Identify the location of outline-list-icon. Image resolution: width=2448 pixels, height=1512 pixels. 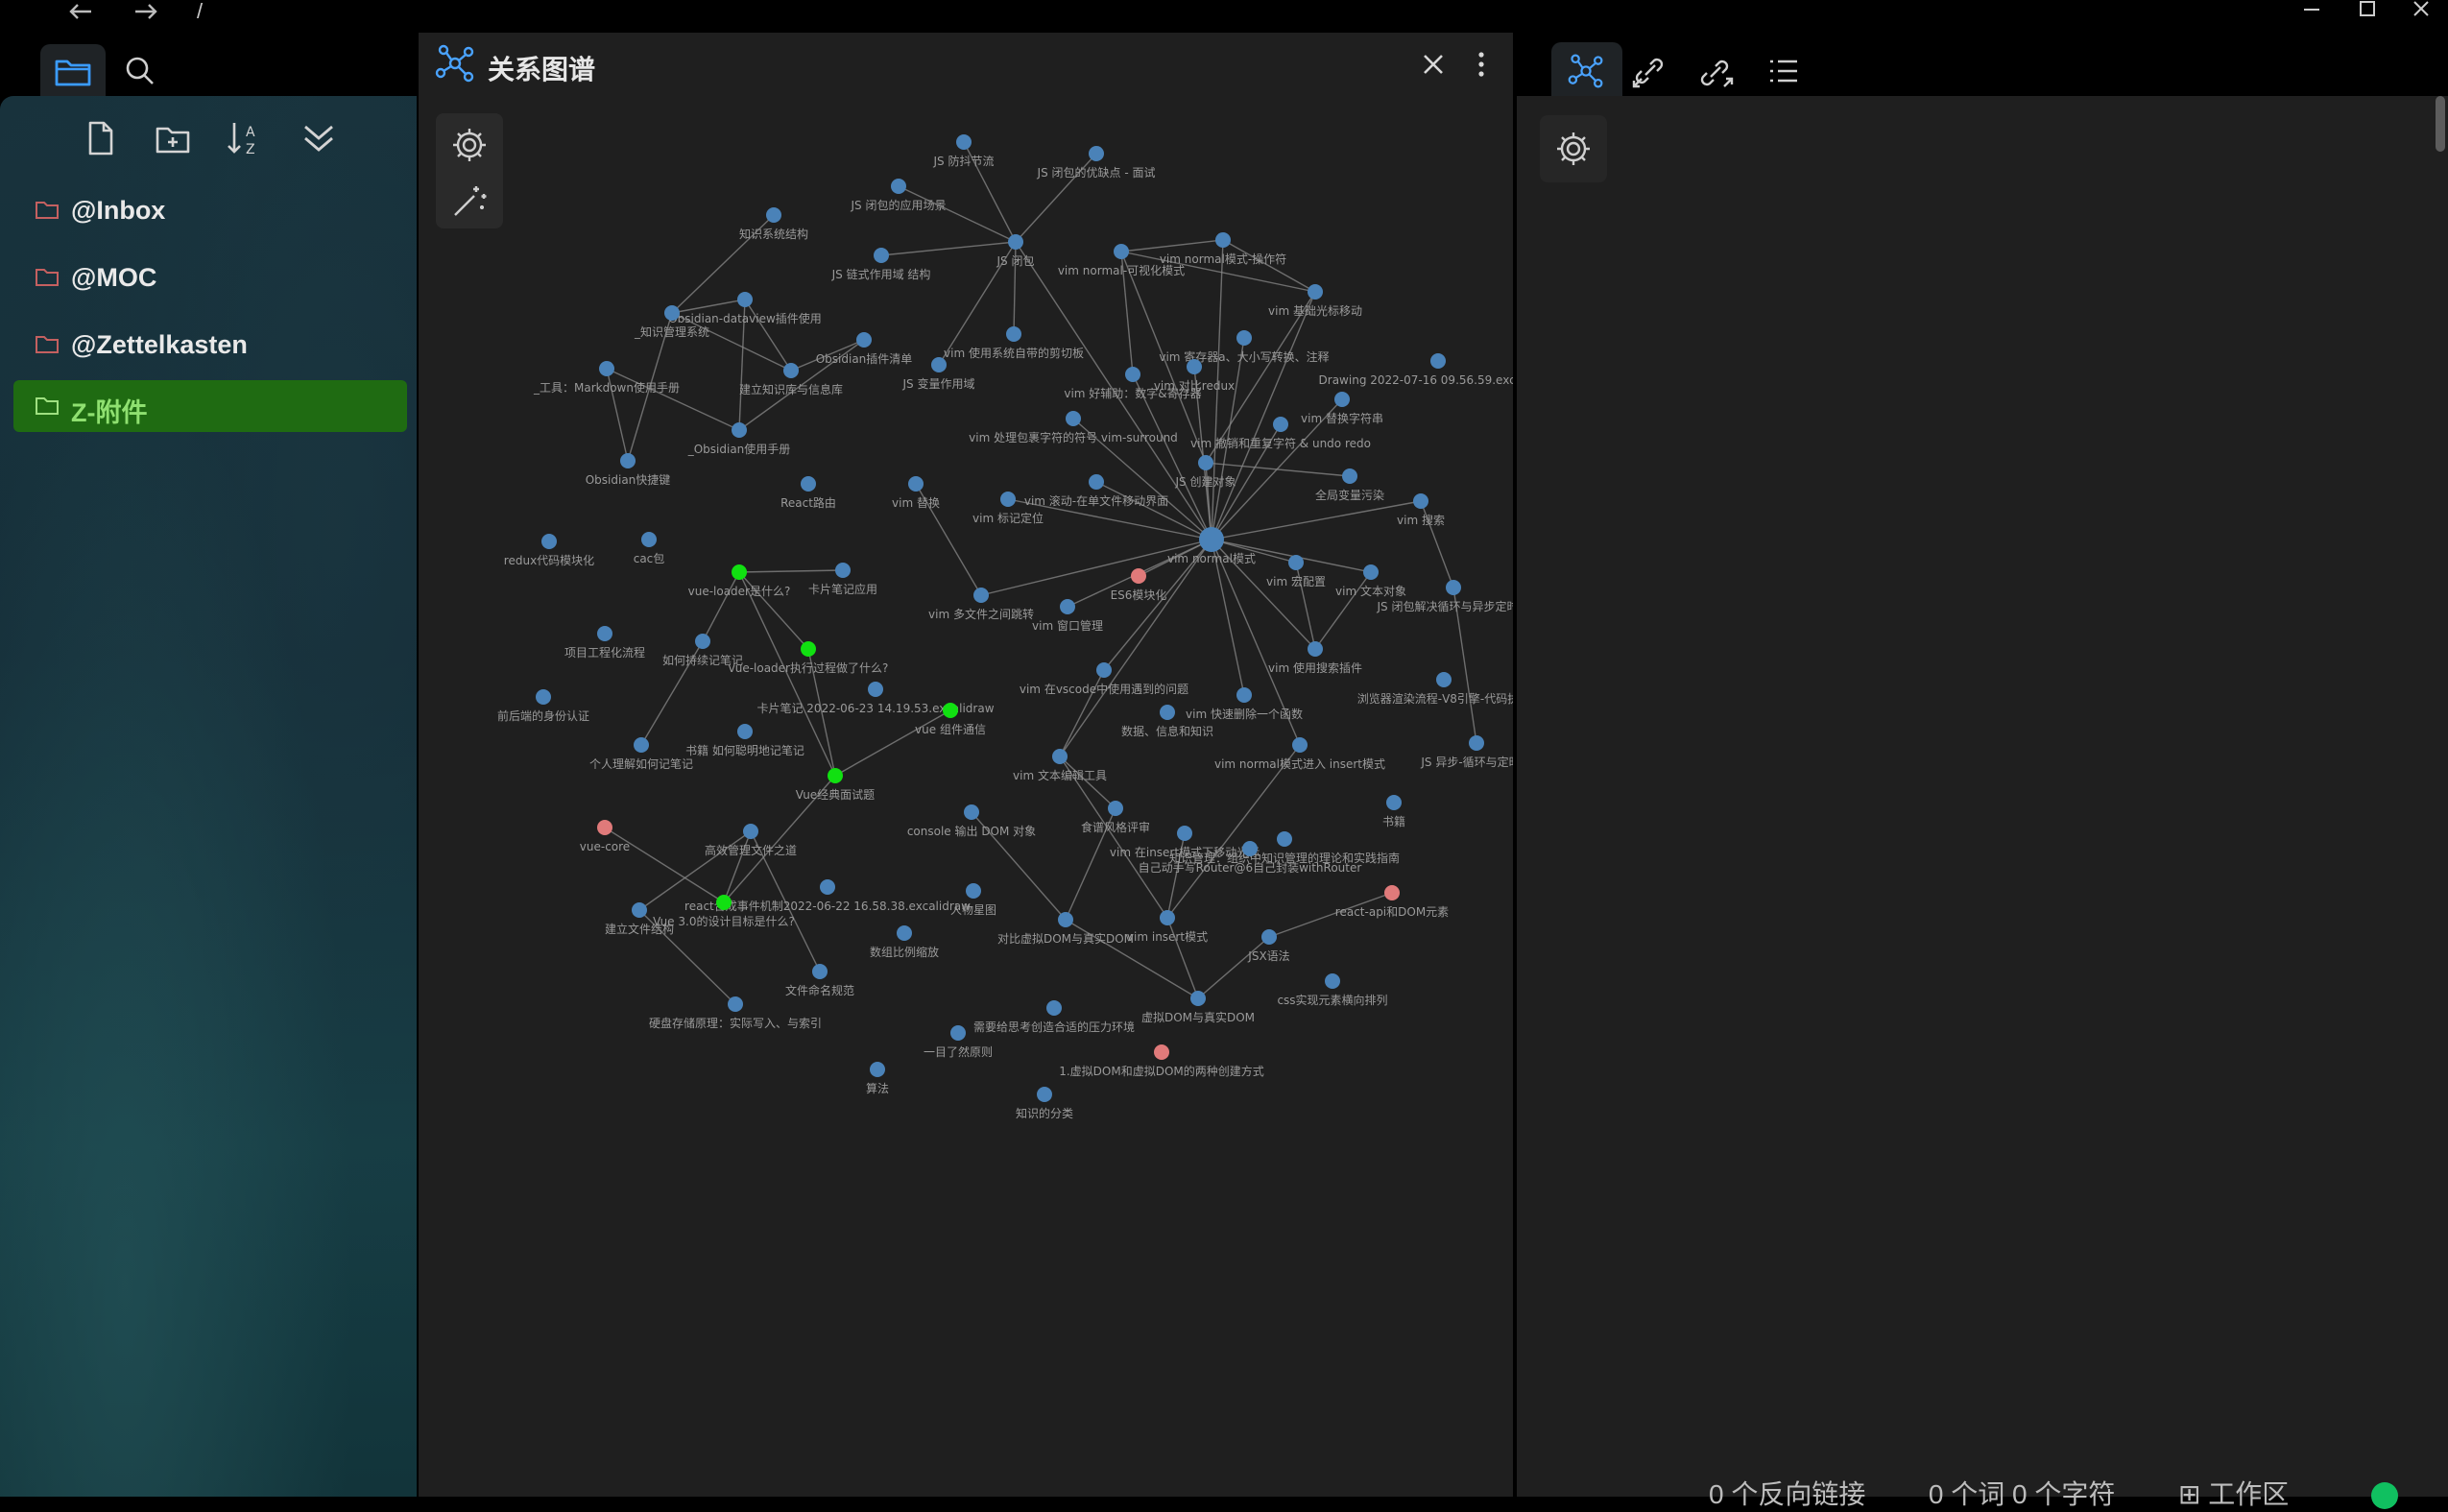
(1784, 71).